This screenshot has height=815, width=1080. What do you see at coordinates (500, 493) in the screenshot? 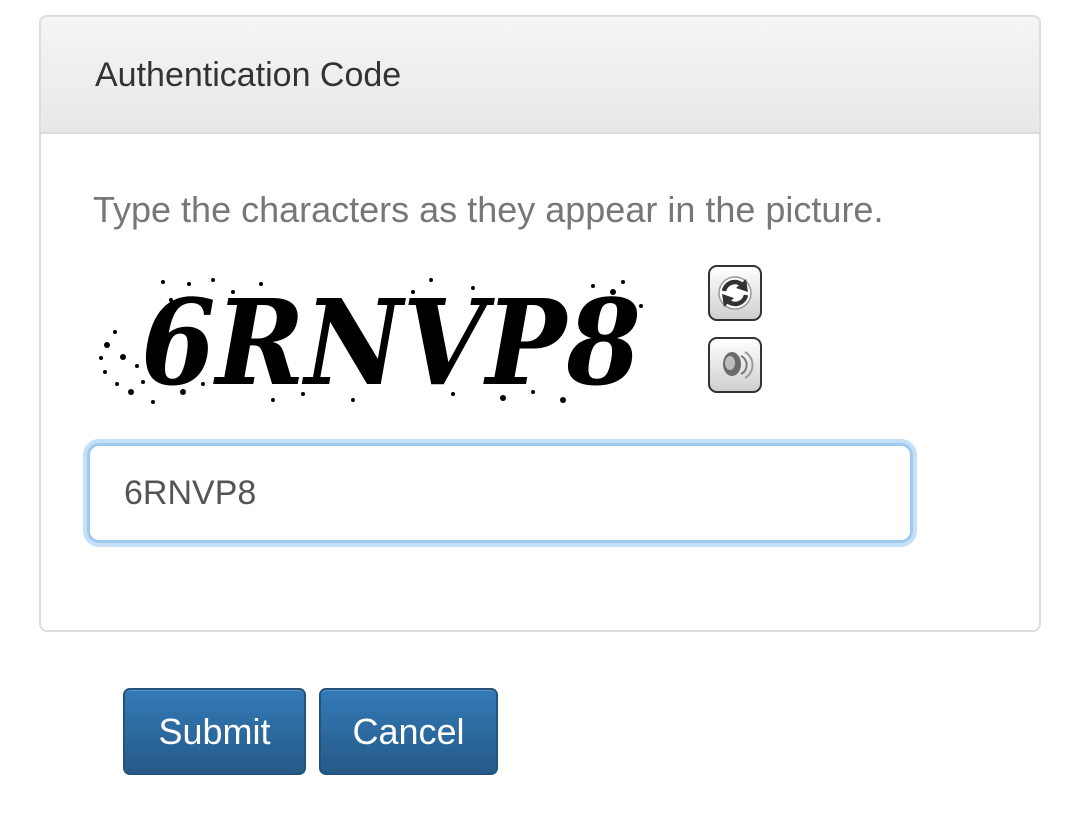
I see `captcha-code-input` at bounding box center [500, 493].